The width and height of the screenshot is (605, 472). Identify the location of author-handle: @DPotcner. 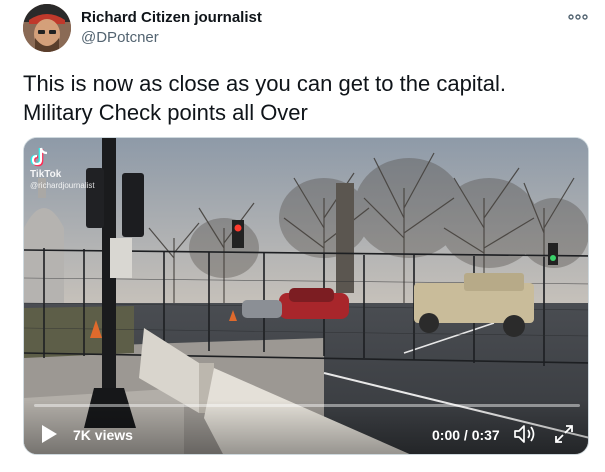
(120, 37).